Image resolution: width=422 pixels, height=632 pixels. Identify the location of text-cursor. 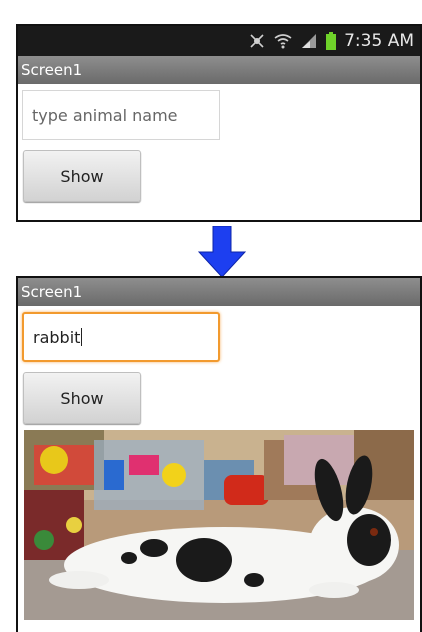
(82, 337).